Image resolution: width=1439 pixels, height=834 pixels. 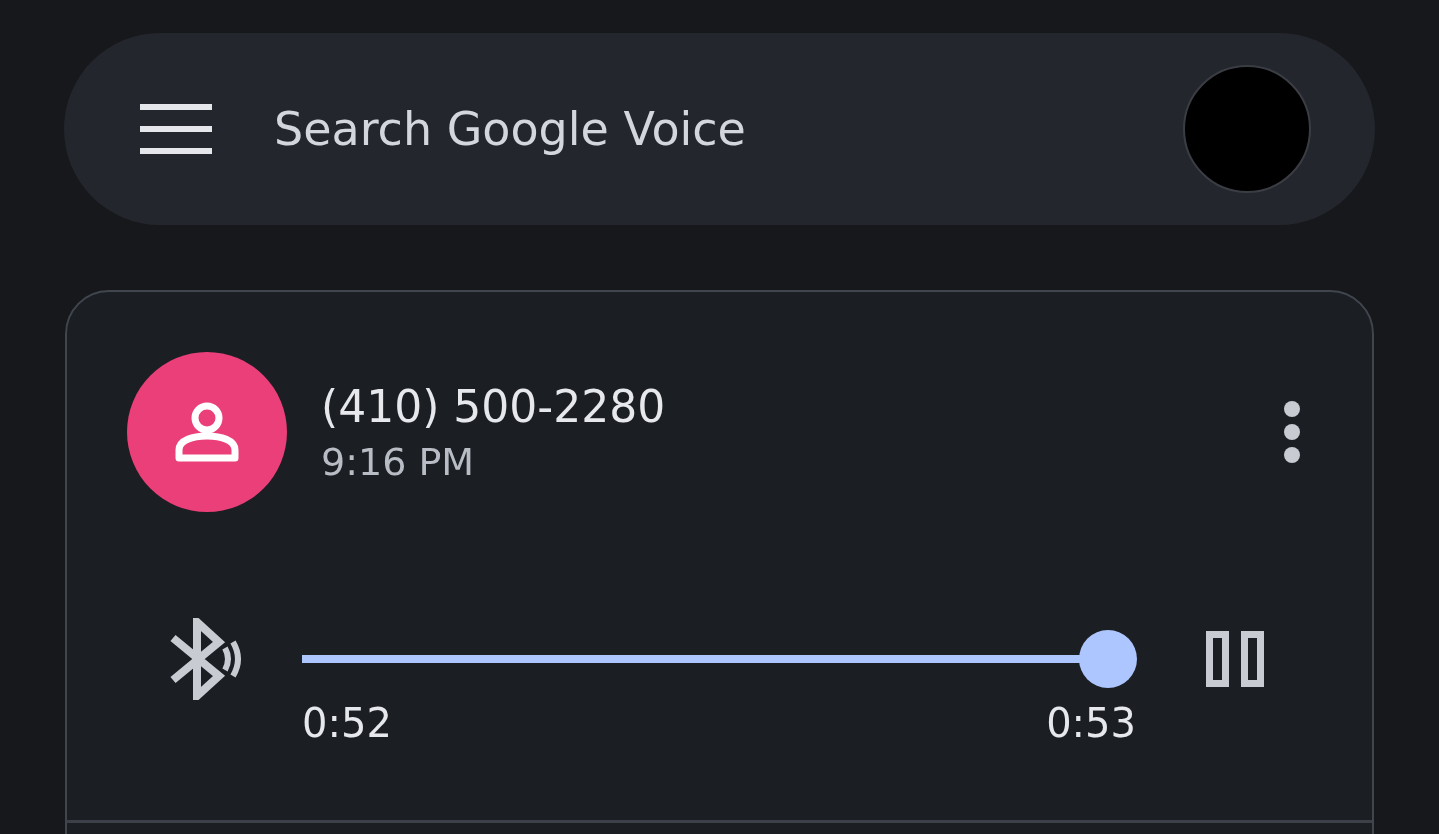 What do you see at coordinates (1235, 659) in the screenshot?
I see `pause-icon` at bounding box center [1235, 659].